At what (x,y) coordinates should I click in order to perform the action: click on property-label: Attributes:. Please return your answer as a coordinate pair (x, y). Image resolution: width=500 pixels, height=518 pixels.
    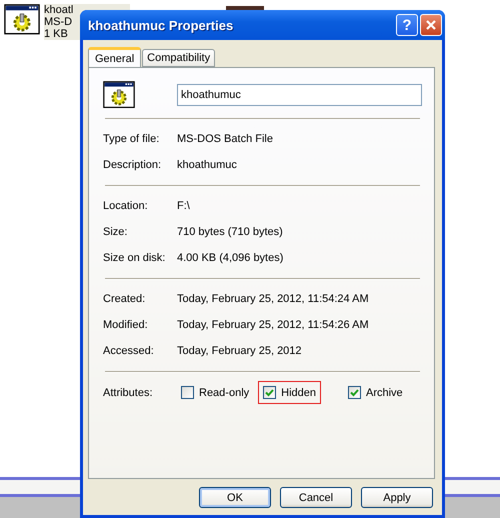
    Looking at the image, I should click on (128, 392).